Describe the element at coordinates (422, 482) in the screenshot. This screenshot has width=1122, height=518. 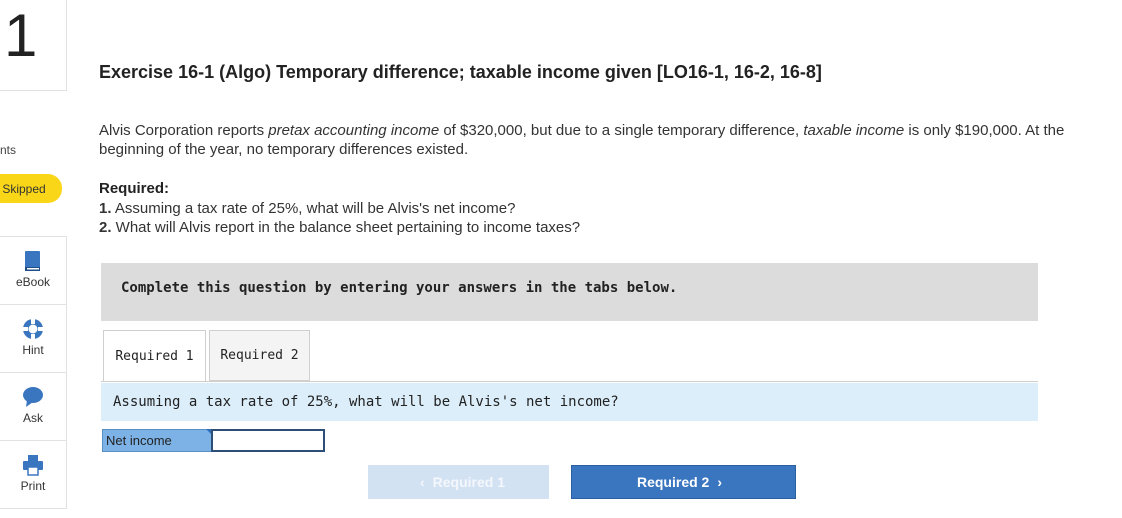
I see `chevron-left-icon: ‹` at that location.